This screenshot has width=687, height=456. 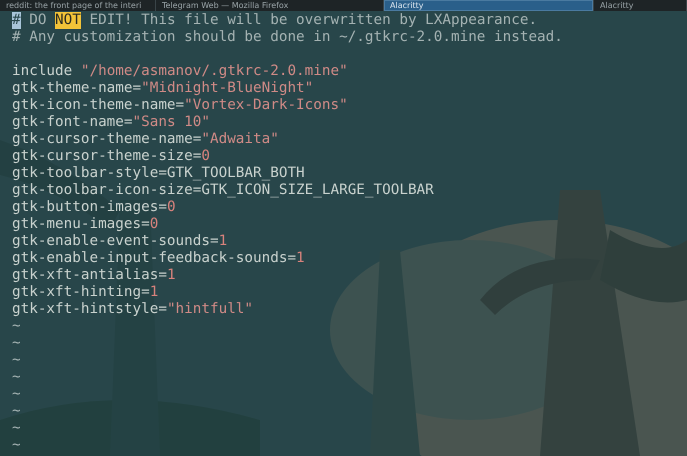 What do you see at coordinates (115, 241) in the screenshot?
I see `code-text: gtk-enable-event-sounds=` at bounding box center [115, 241].